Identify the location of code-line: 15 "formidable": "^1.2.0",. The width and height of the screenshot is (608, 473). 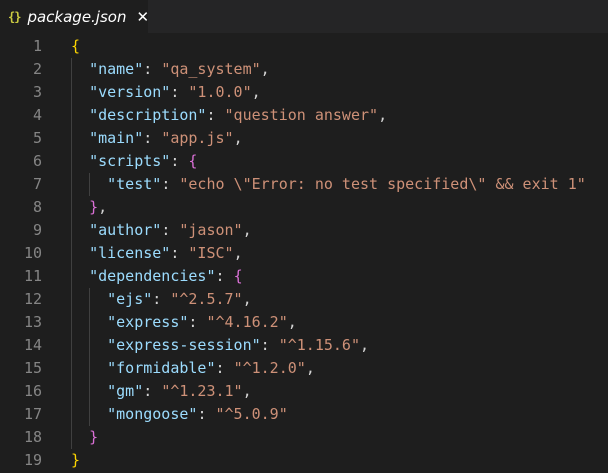
(304, 368).